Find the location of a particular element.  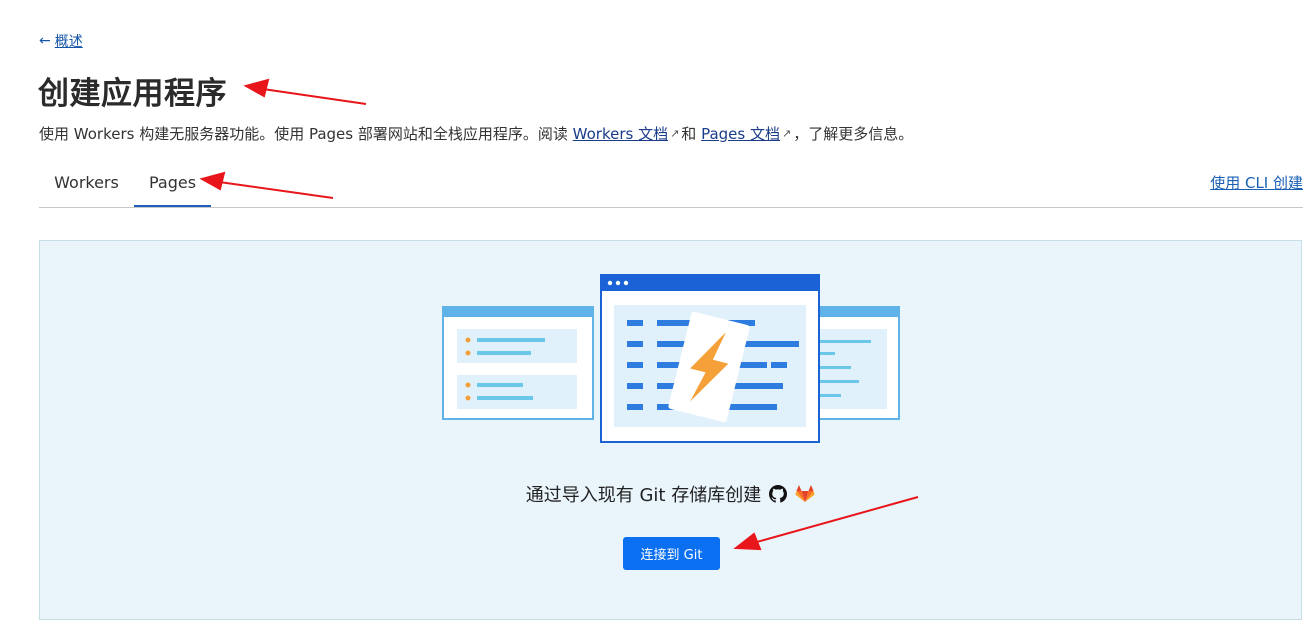

arrow-left-icon: ← is located at coordinates (45, 41).